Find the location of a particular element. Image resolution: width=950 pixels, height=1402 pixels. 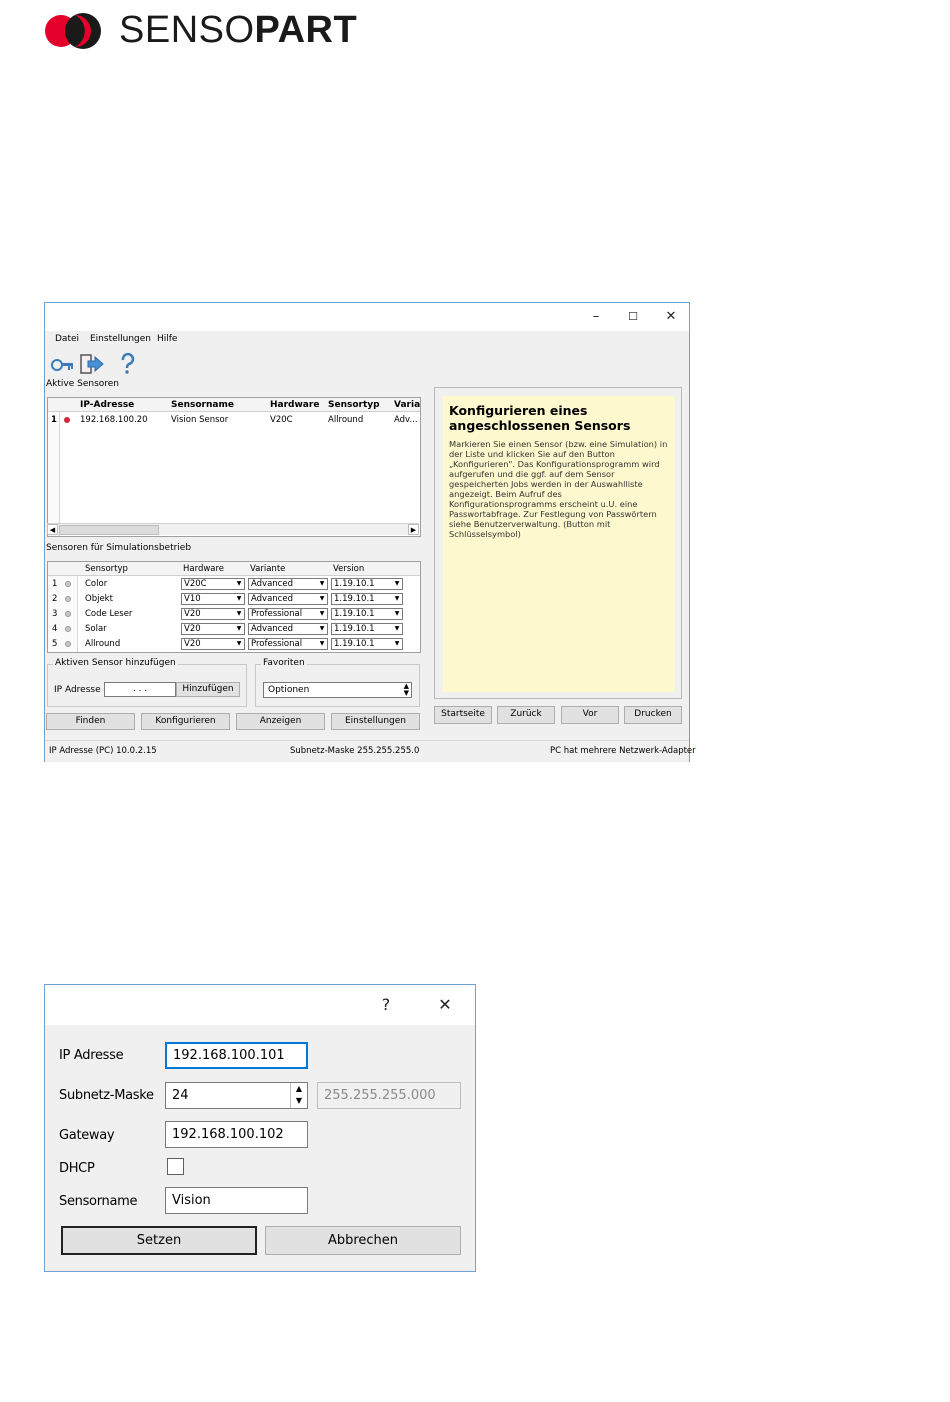

favorites-group: Favoriten Optionen ▲ ▼ is located at coordinates (337, 682).